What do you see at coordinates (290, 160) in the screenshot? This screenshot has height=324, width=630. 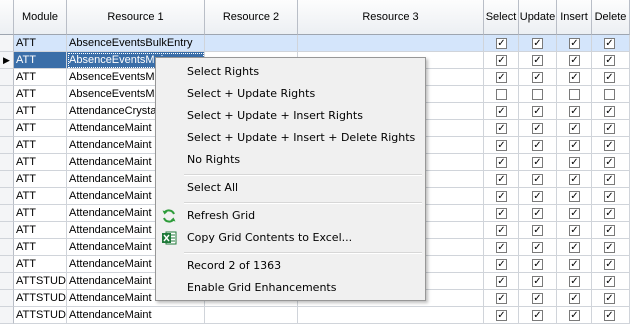 I see `menu-item-no-rights: No Rights` at bounding box center [290, 160].